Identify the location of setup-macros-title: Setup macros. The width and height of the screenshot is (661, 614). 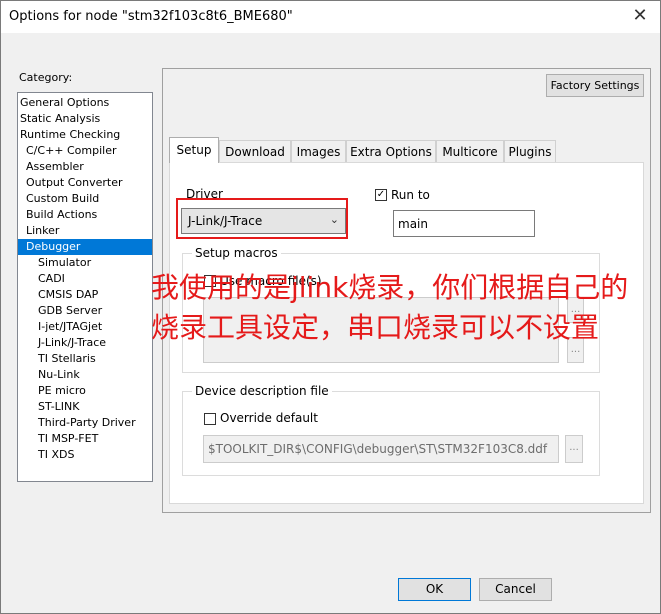
(236, 253).